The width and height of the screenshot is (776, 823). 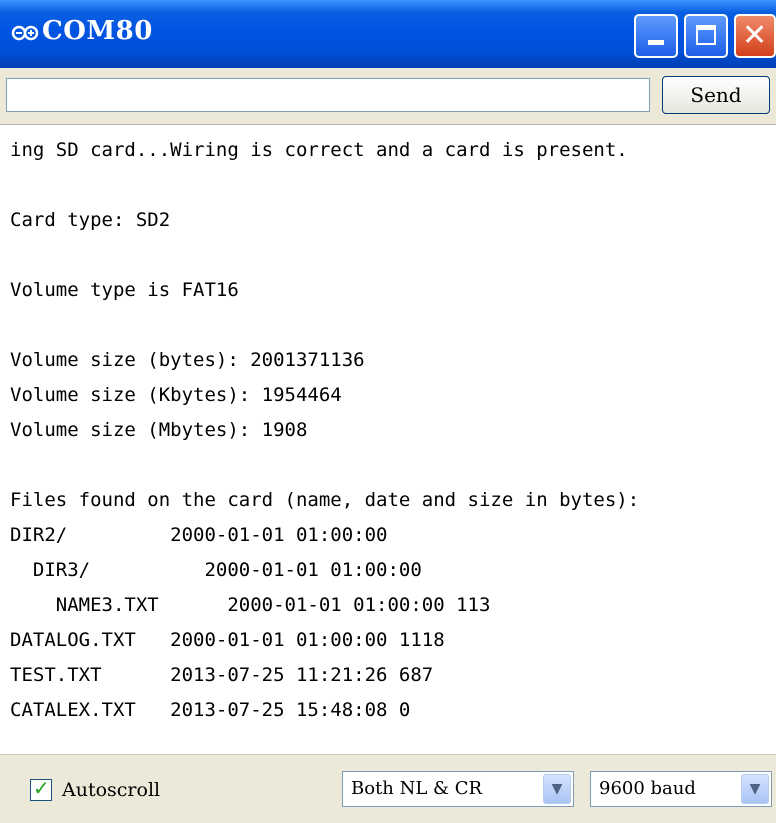 What do you see at coordinates (176, 395) in the screenshot?
I see `output-line: Volume size (Kbytes): 1954464` at bounding box center [176, 395].